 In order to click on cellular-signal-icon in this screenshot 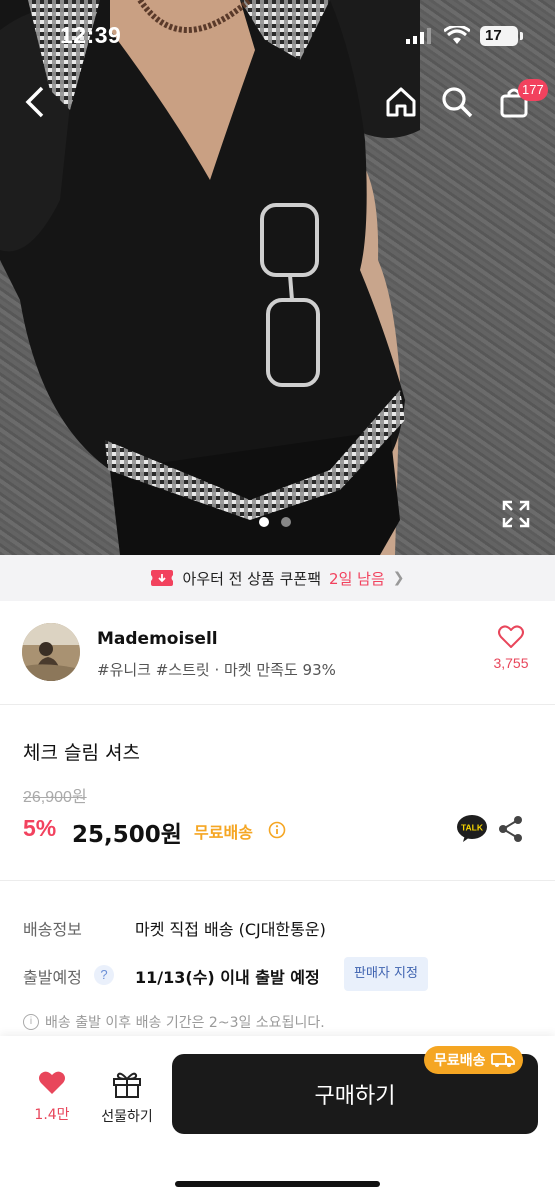, I will do `click(418, 36)`.